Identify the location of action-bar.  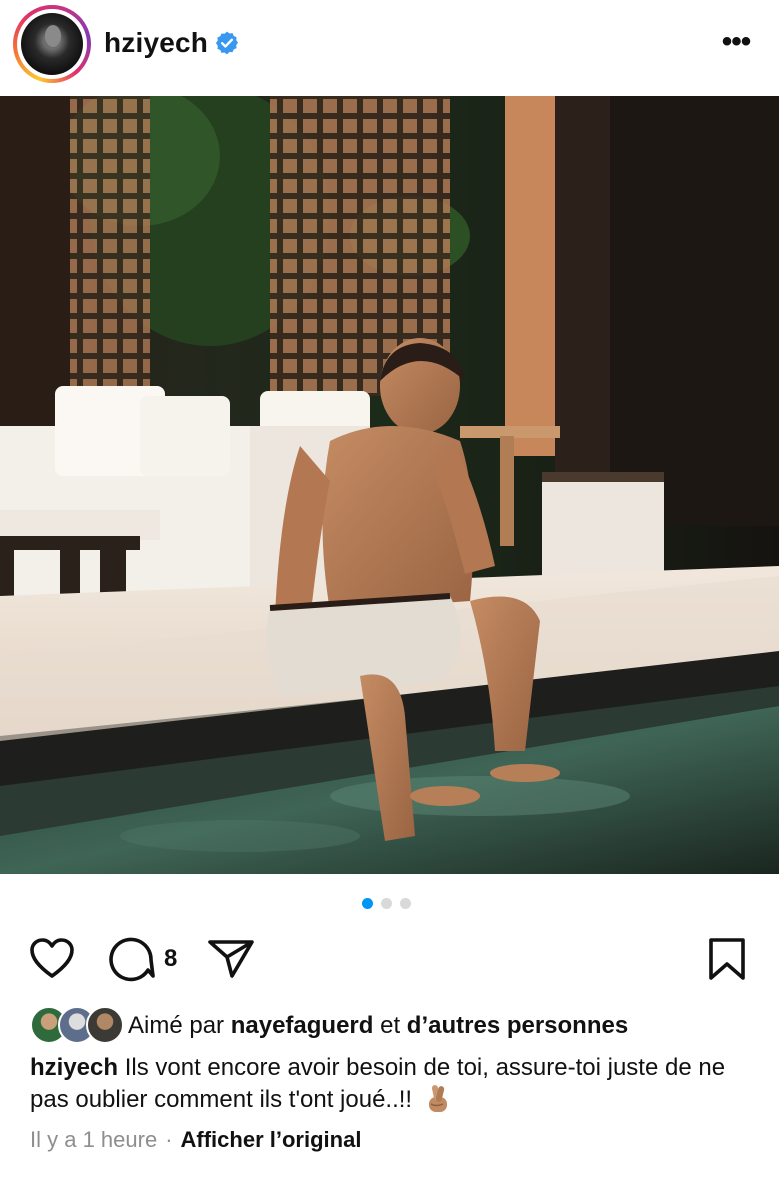
(389, 960).